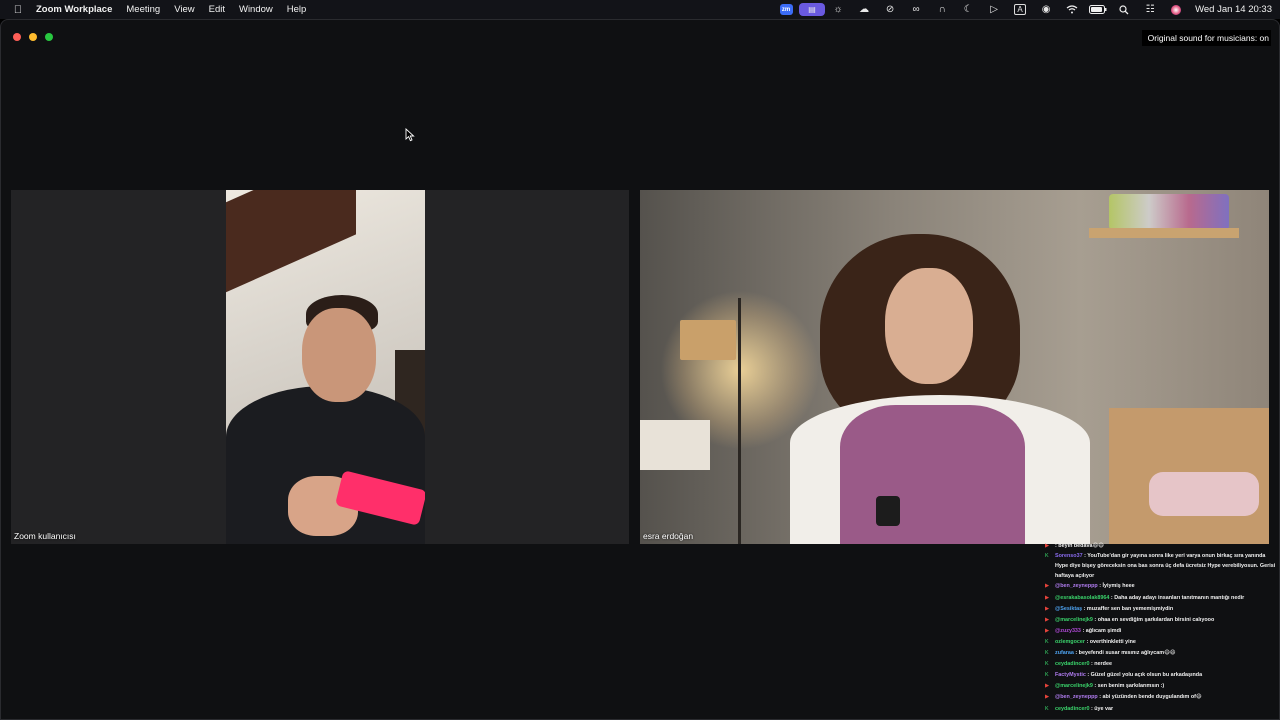 The image size is (1280, 720). Describe the element at coordinates (256, 9) in the screenshot. I see `menu-window: Window` at that location.